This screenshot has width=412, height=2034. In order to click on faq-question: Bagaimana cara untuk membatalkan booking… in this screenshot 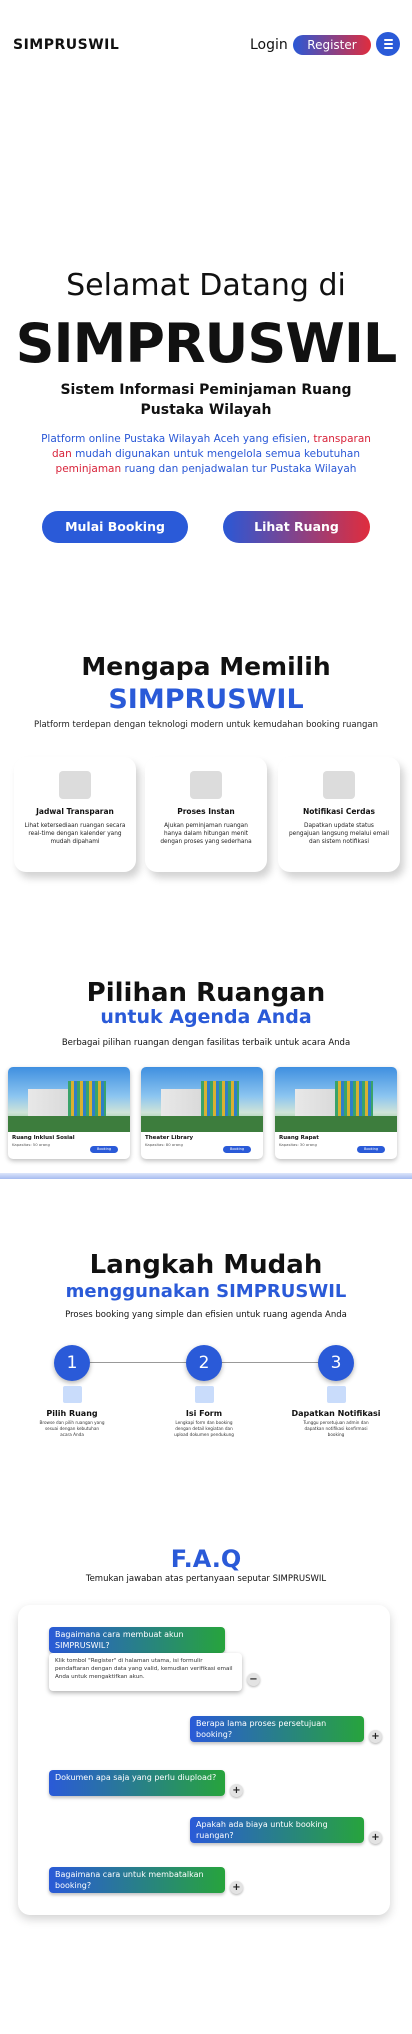, I will do `click(137, 1880)`.